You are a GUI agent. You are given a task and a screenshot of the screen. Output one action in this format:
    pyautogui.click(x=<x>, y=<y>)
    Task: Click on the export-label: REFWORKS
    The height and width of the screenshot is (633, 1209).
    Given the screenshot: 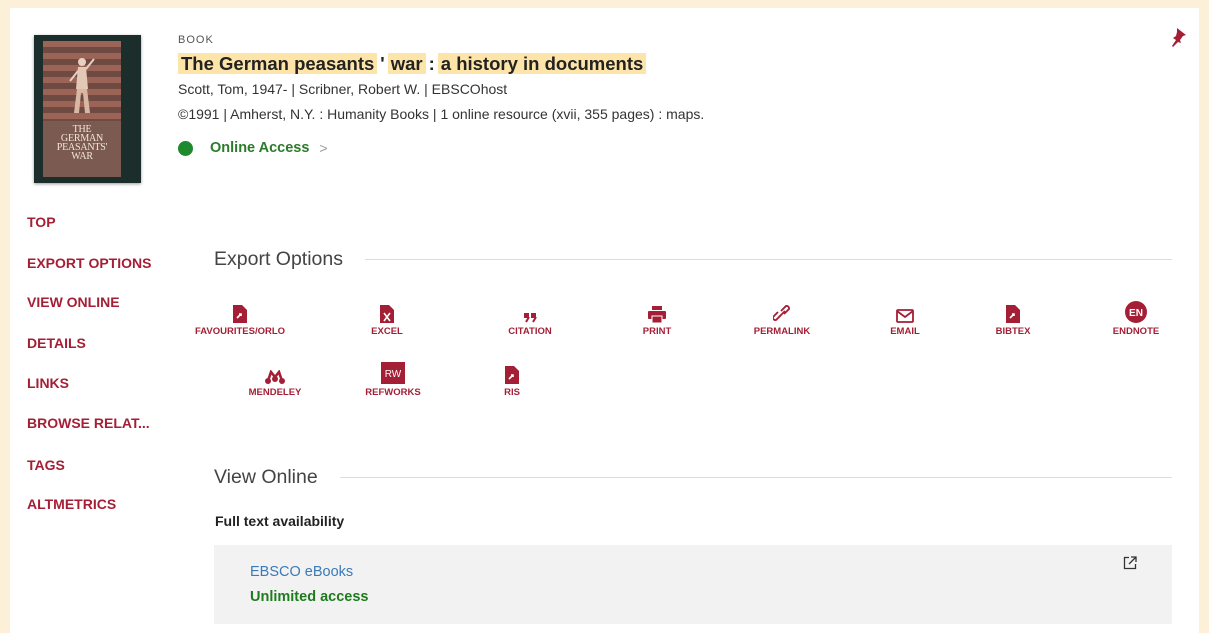 What is the action you would take?
    pyautogui.click(x=393, y=392)
    